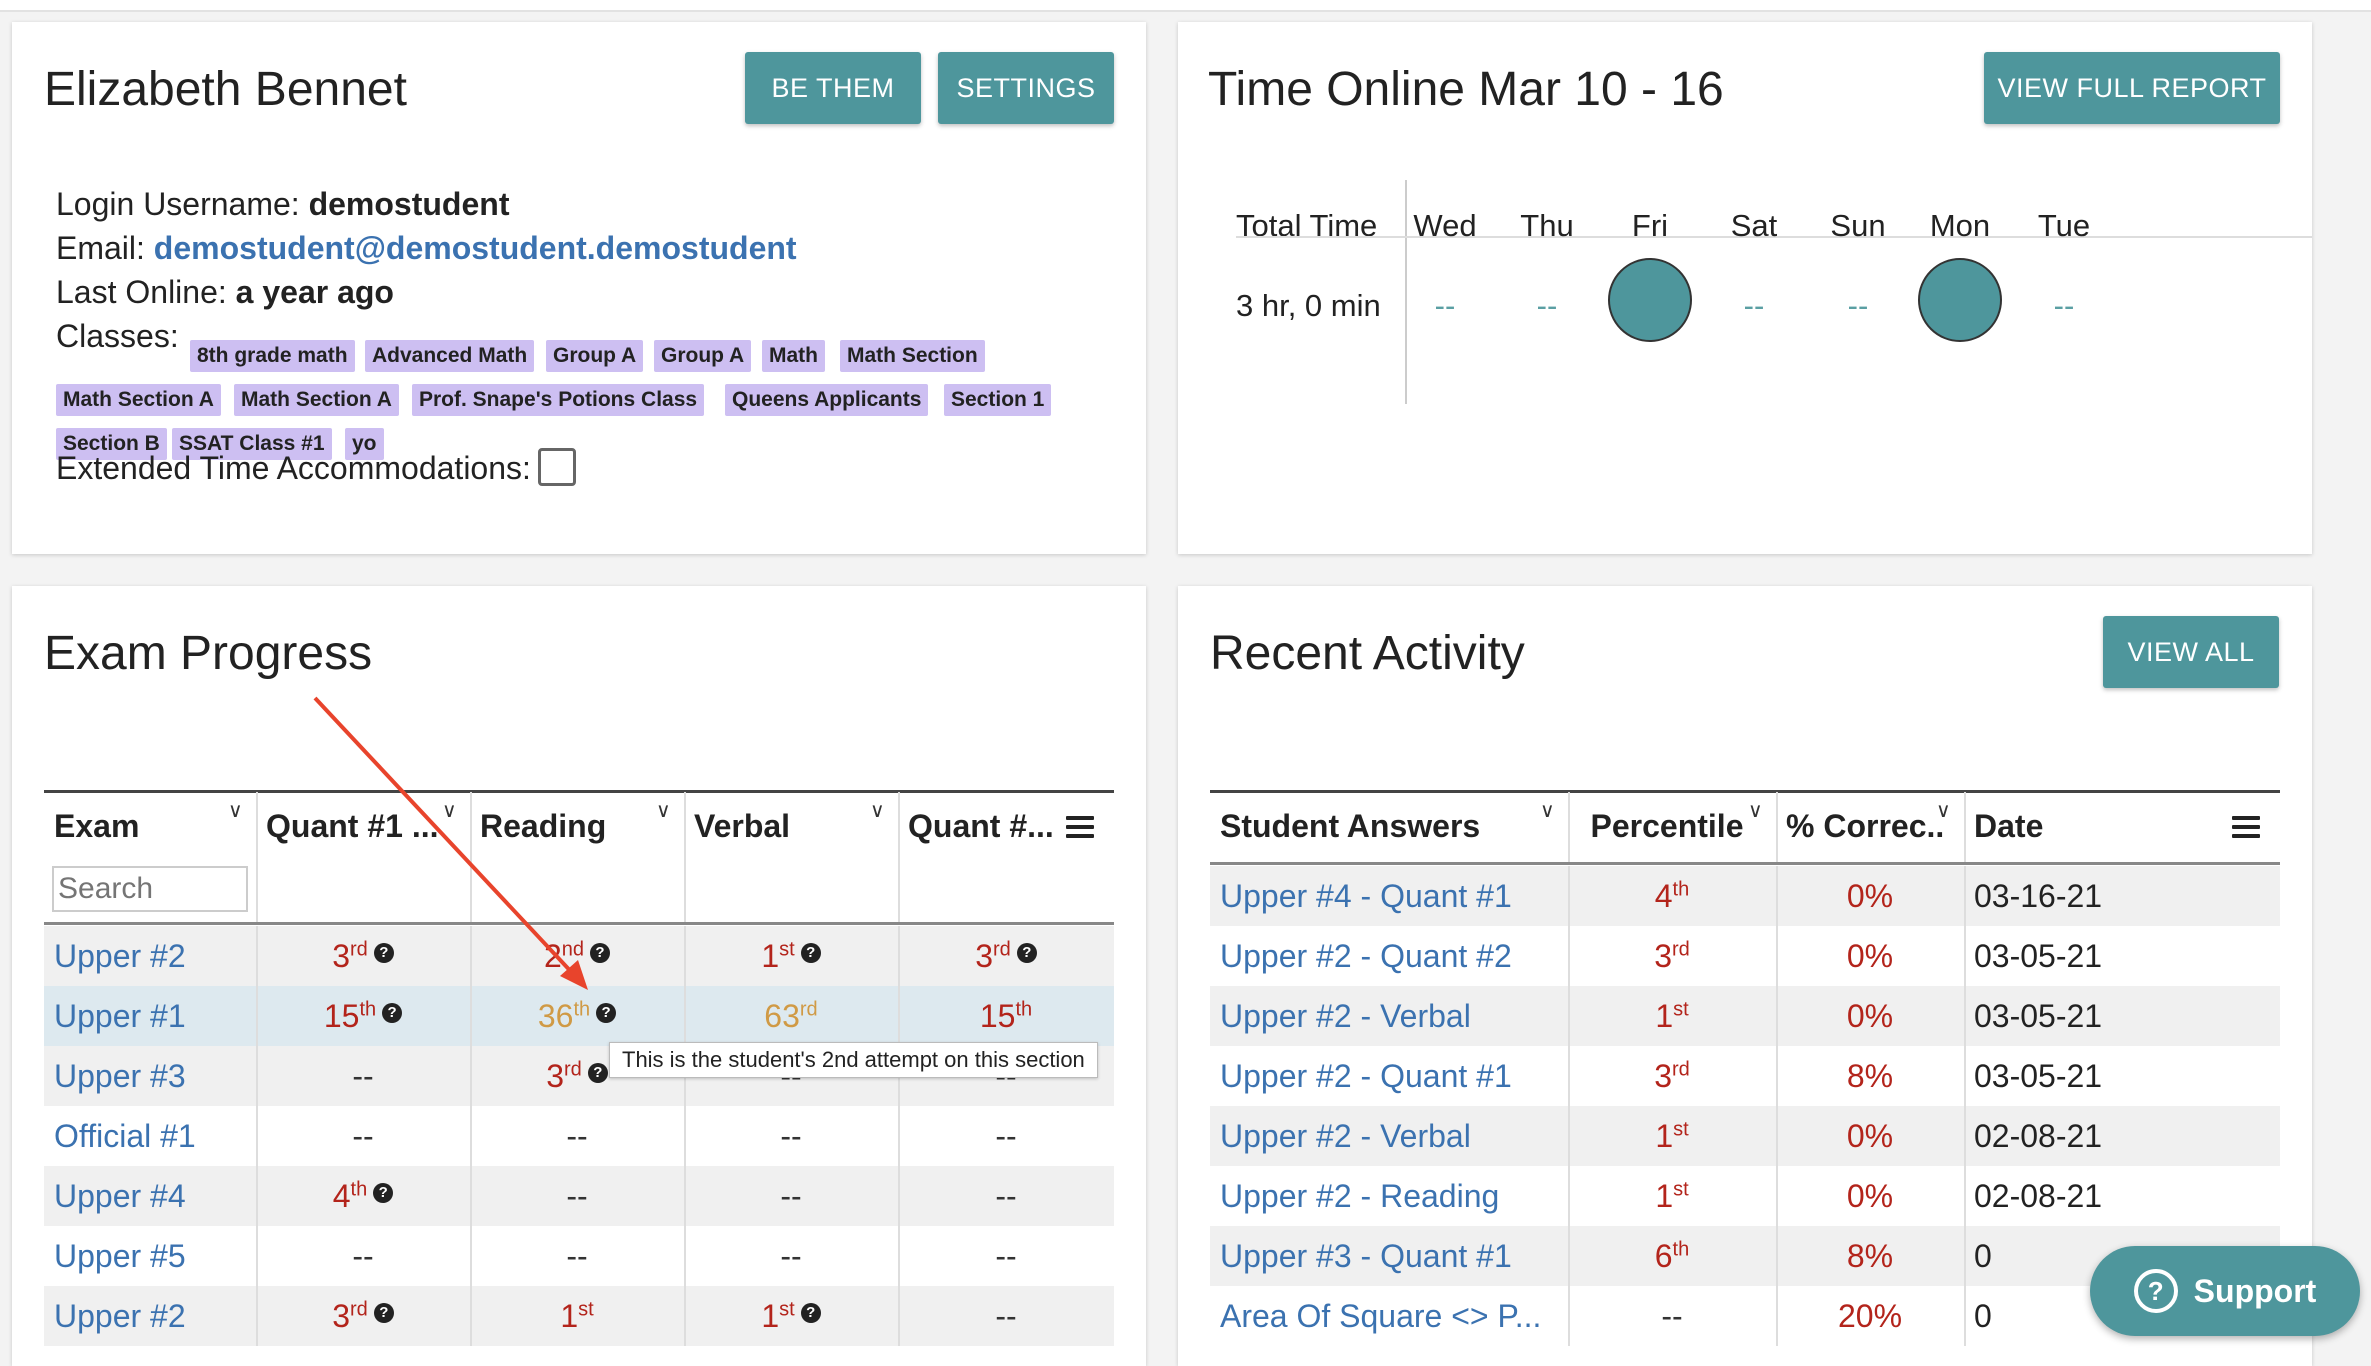  What do you see at coordinates (1384, 826) in the screenshot?
I see `activity-column-header: Student Answers` at bounding box center [1384, 826].